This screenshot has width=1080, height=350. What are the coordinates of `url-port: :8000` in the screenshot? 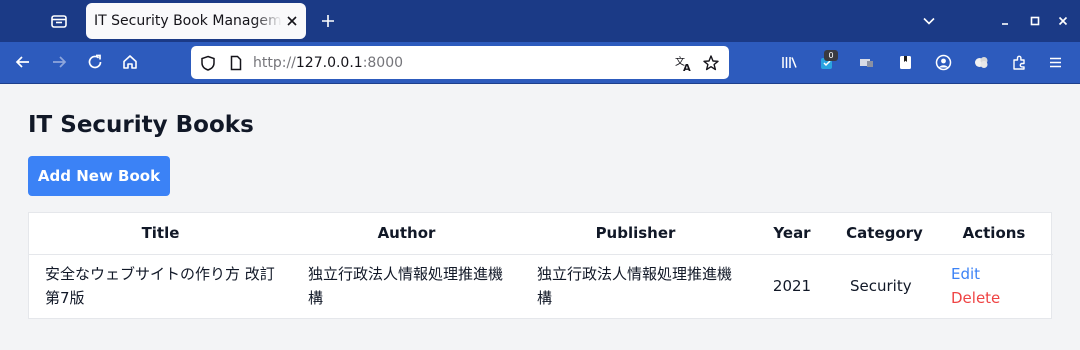 It's located at (383, 63).